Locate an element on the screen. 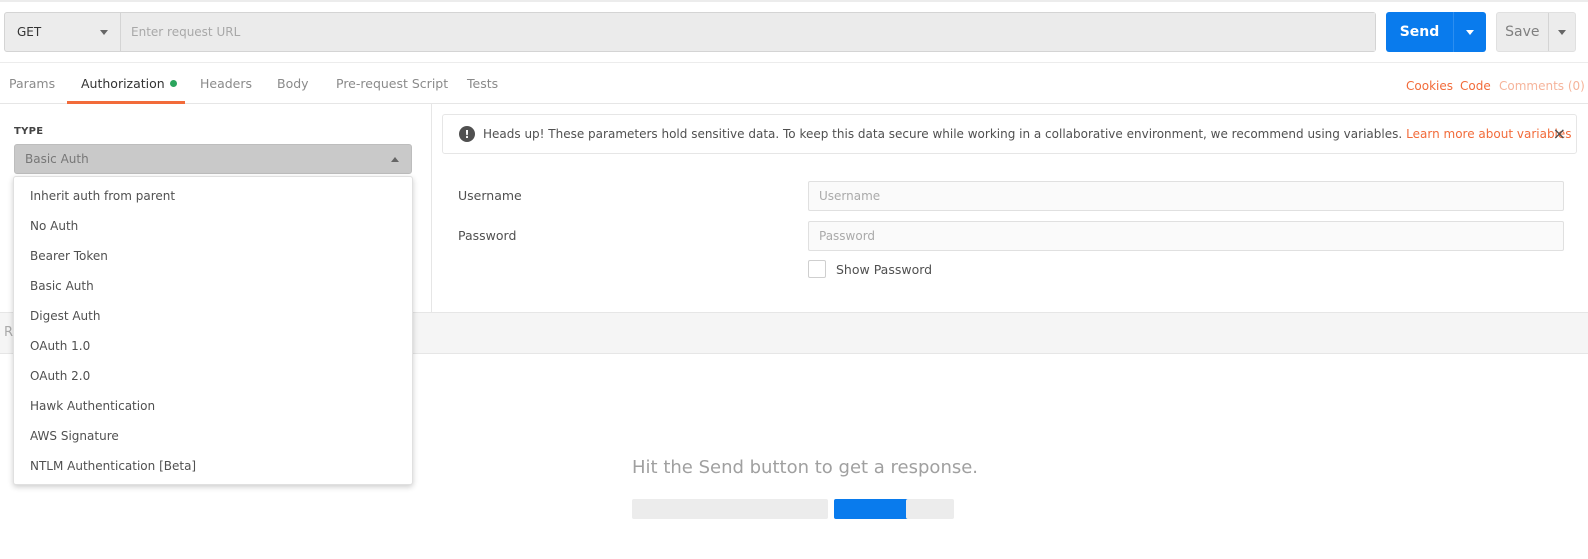  tab-params: Params is located at coordinates (32, 84).